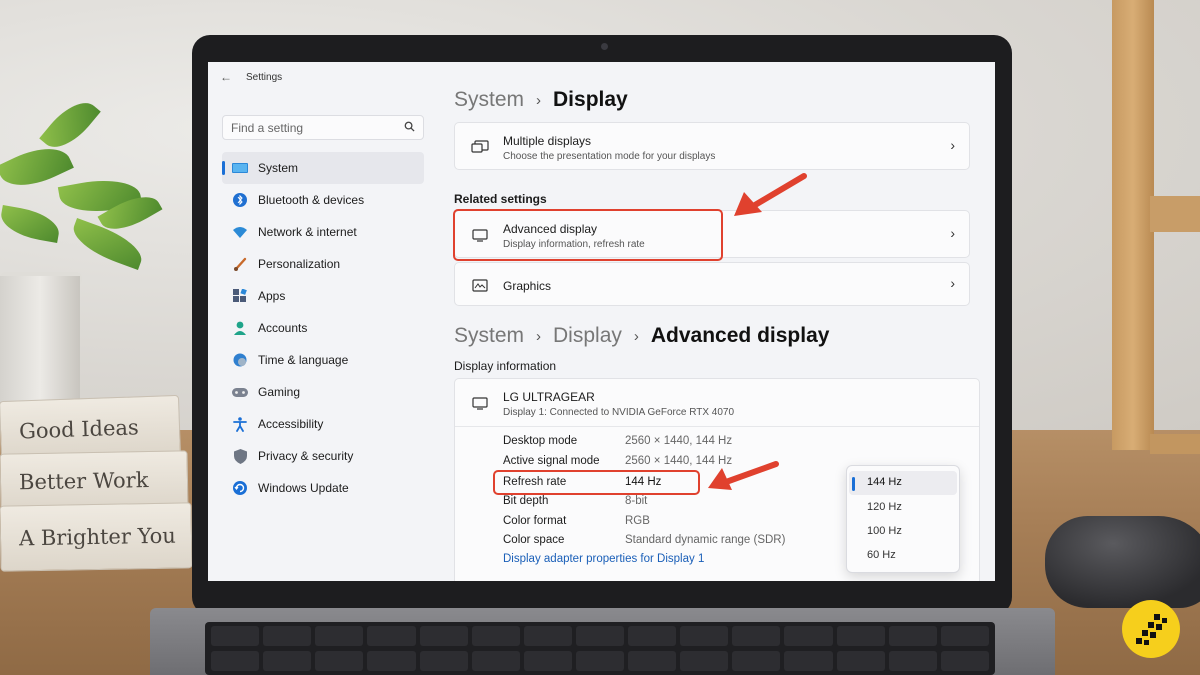 The height and width of the screenshot is (675, 1200). What do you see at coordinates (884, 531) in the screenshot?
I see `refresh-option-100: 100 Hz` at bounding box center [884, 531].